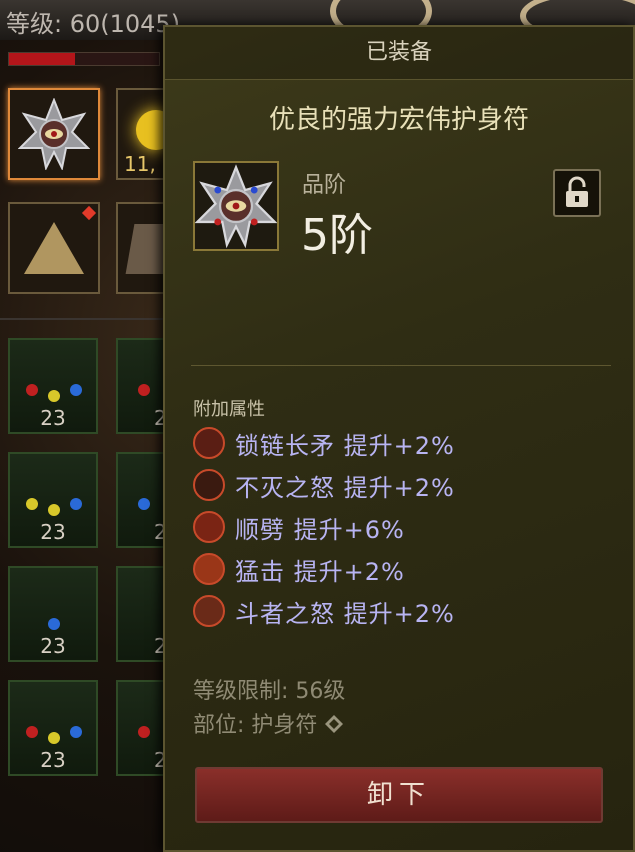  Describe the element at coordinates (255, 725) in the screenshot. I see `slot-type: 部位: 护身符` at that location.